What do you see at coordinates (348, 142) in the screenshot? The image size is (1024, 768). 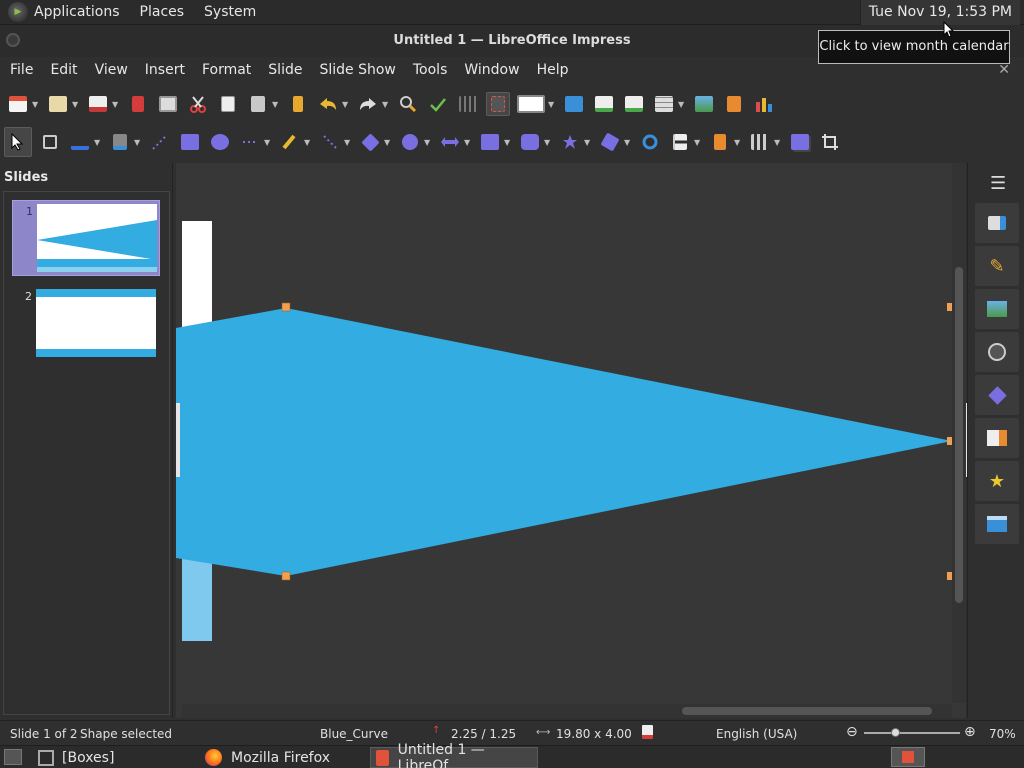 I see `connectors-dropdown-icon: ▼` at bounding box center [348, 142].